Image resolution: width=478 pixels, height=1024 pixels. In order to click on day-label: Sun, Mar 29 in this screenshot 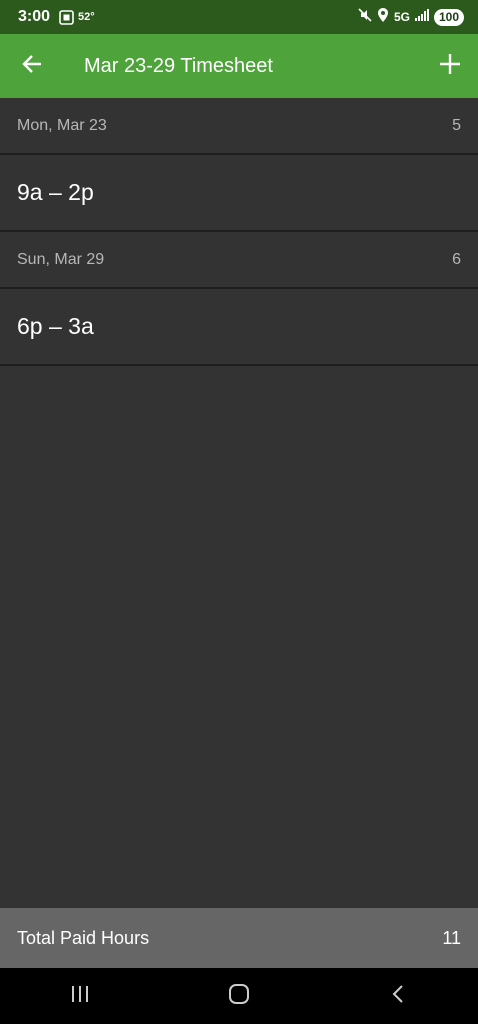, I will do `click(61, 259)`.